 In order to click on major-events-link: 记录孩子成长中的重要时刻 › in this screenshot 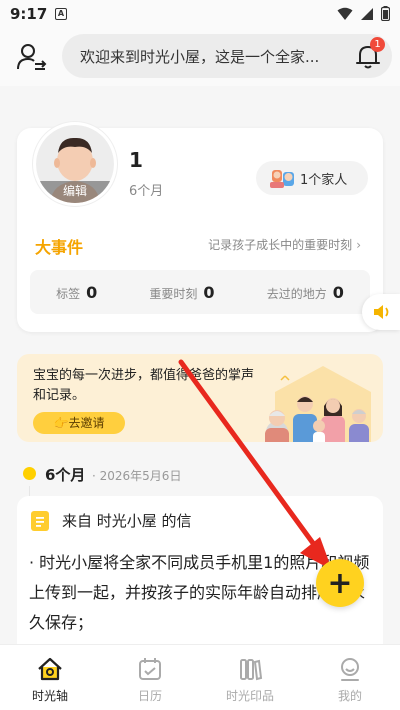, I will do `click(284, 244)`.